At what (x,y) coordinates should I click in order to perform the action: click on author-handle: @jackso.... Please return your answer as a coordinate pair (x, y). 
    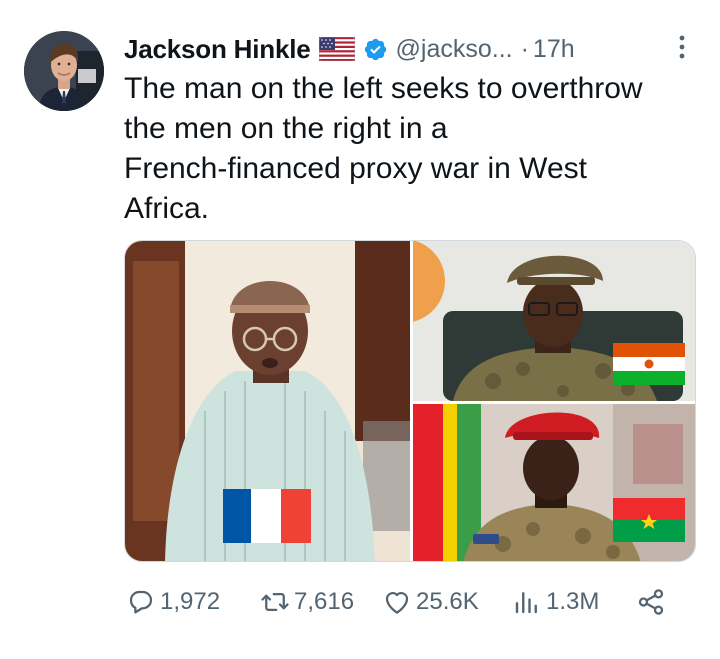
    Looking at the image, I should click on (454, 49).